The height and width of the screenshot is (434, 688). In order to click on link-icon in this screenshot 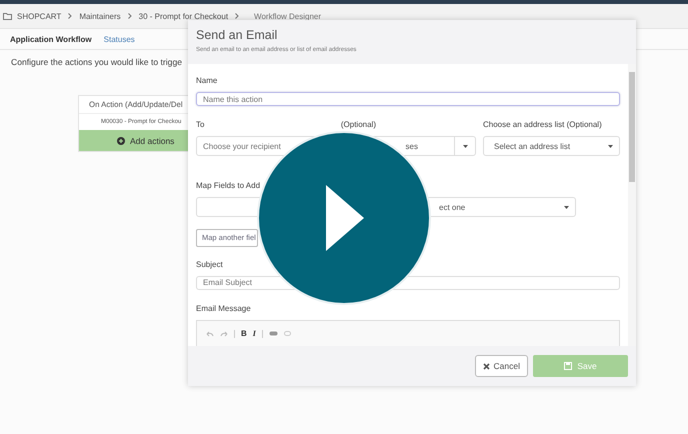, I will do `click(273, 333)`.